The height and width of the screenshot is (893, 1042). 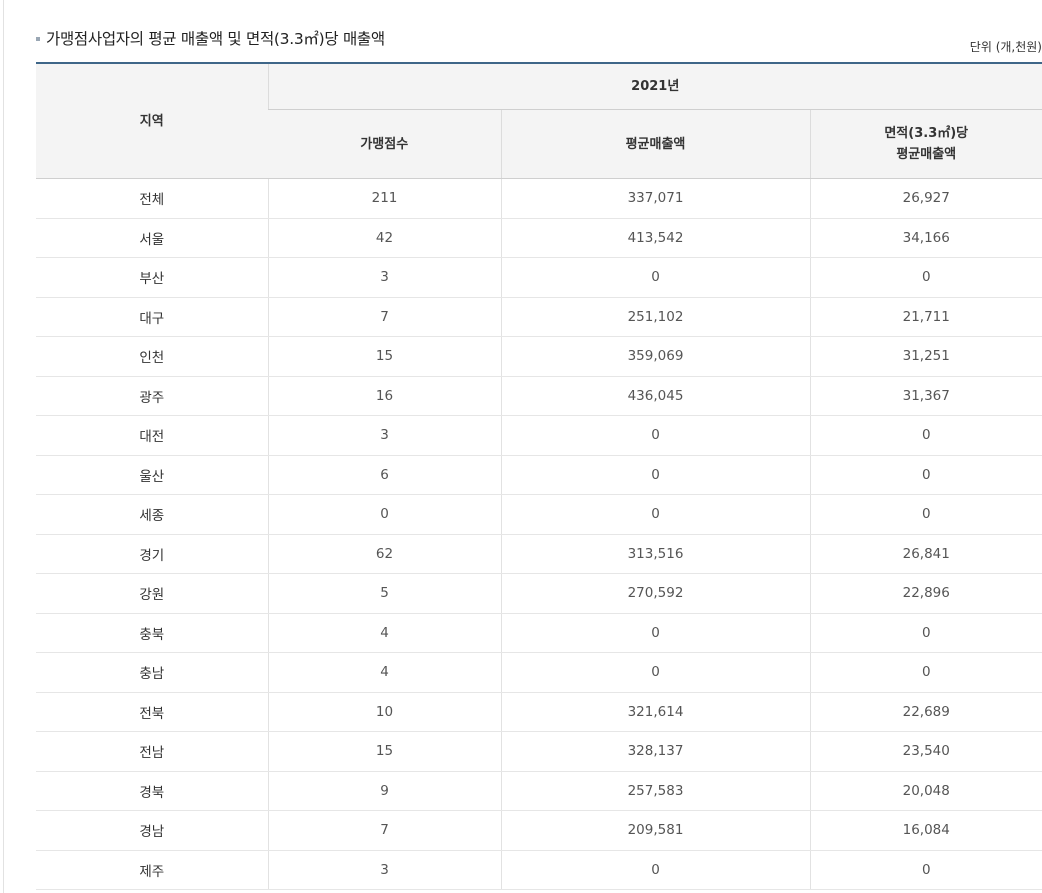 I want to click on per-area-header-line1: 면적(3.3㎡)당, so click(x=926, y=133).